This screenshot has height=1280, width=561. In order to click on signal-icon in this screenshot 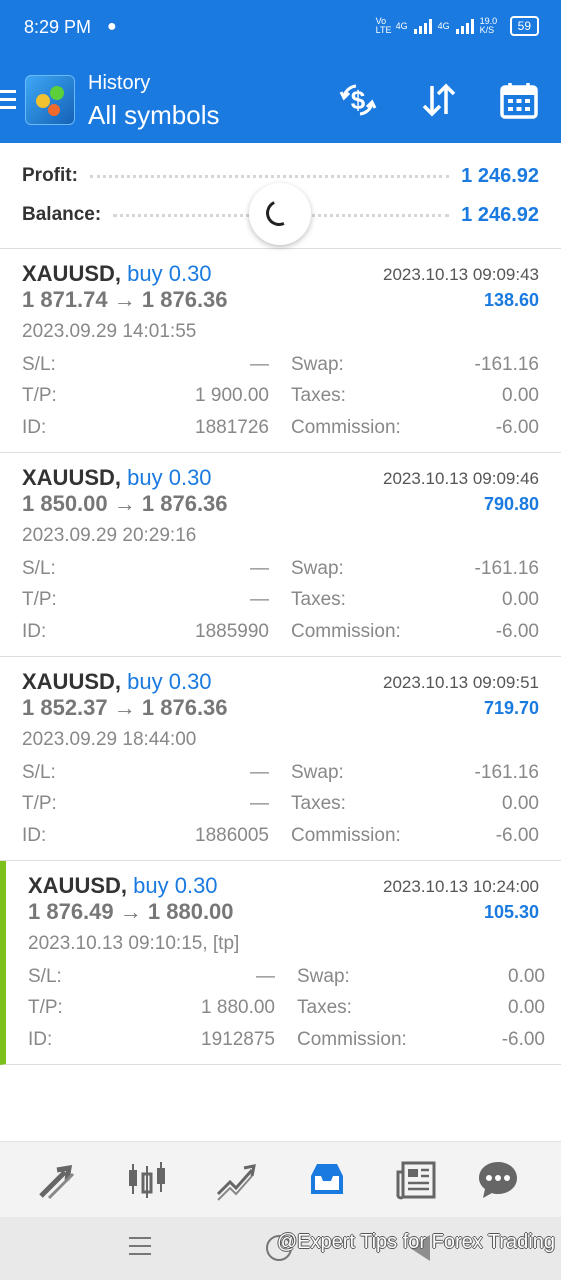, I will do `click(422, 26)`.